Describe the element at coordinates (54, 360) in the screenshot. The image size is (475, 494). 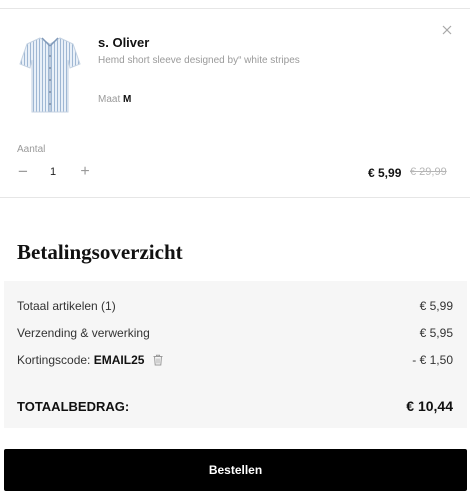
I see `discount-text: Kortingscode:` at that location.